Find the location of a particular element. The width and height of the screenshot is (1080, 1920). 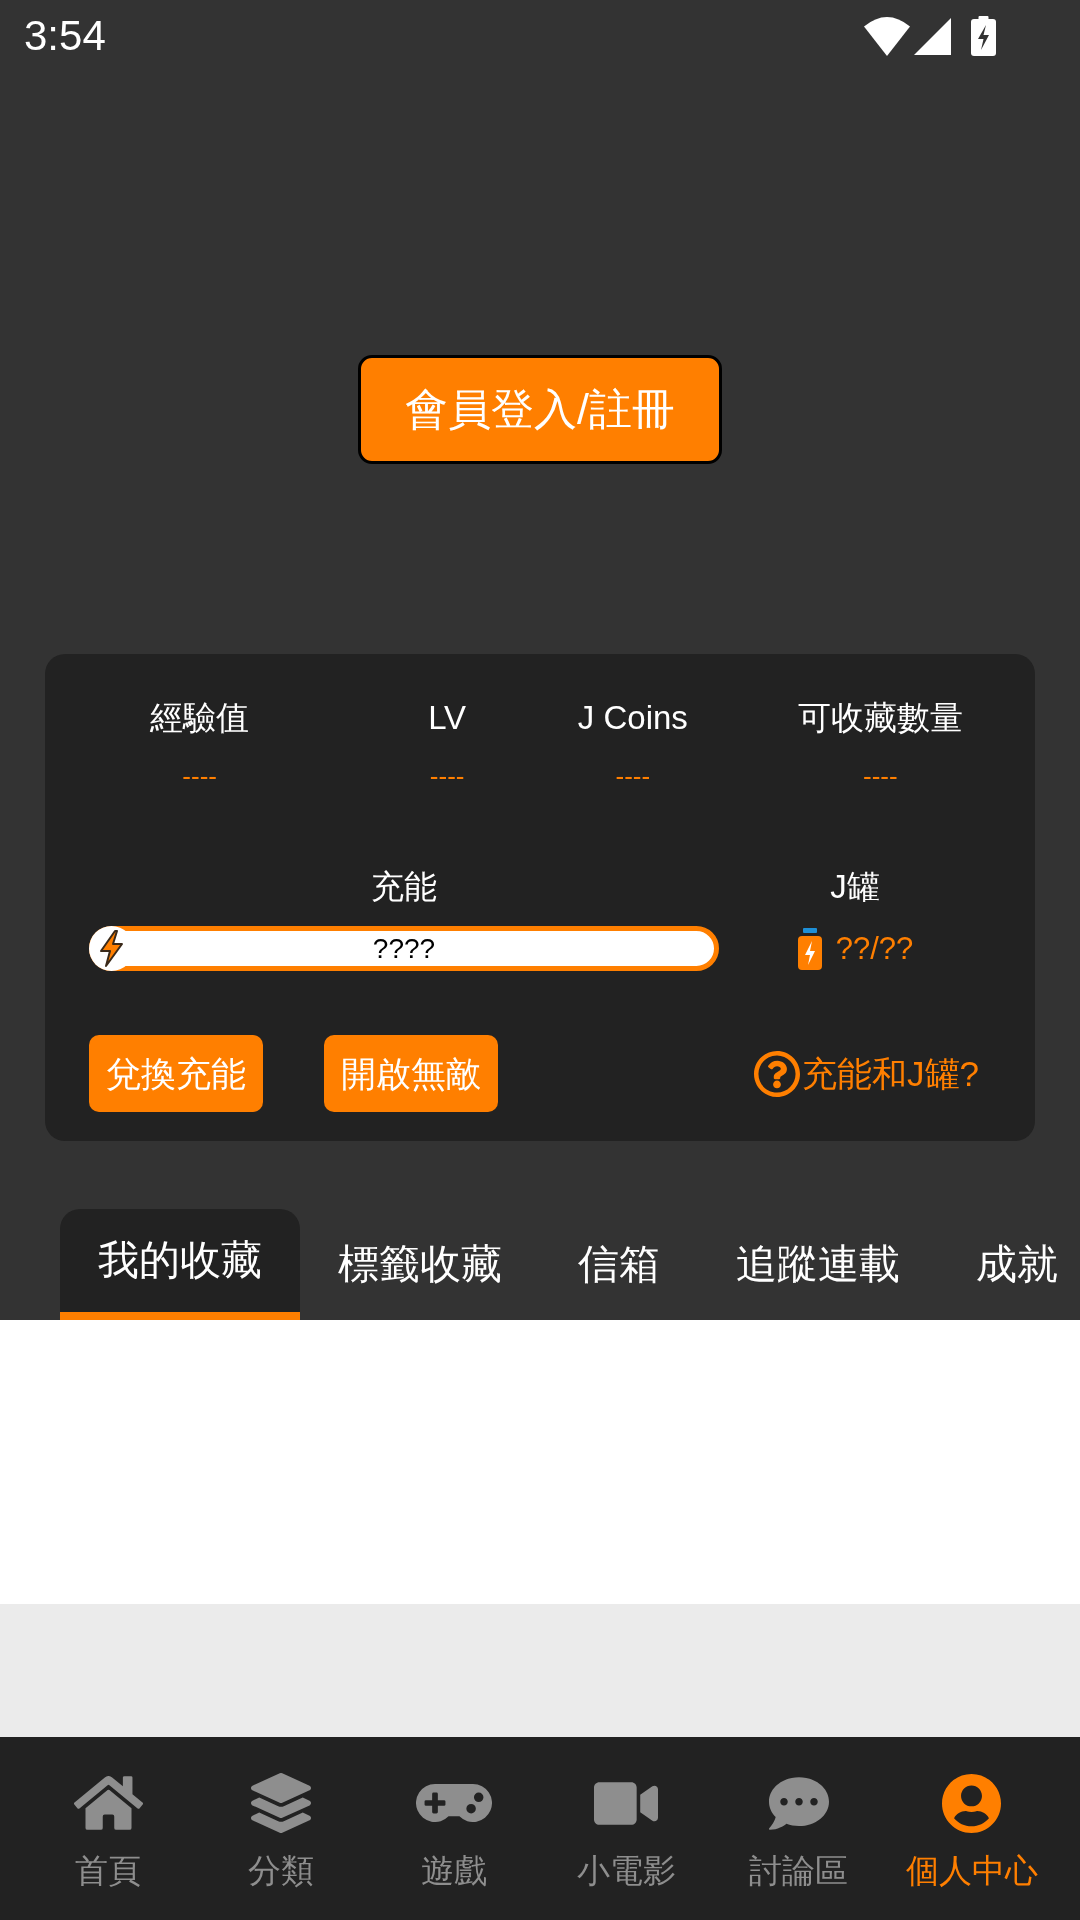

stat-label: J Coins is located at coordinates (632, 718).